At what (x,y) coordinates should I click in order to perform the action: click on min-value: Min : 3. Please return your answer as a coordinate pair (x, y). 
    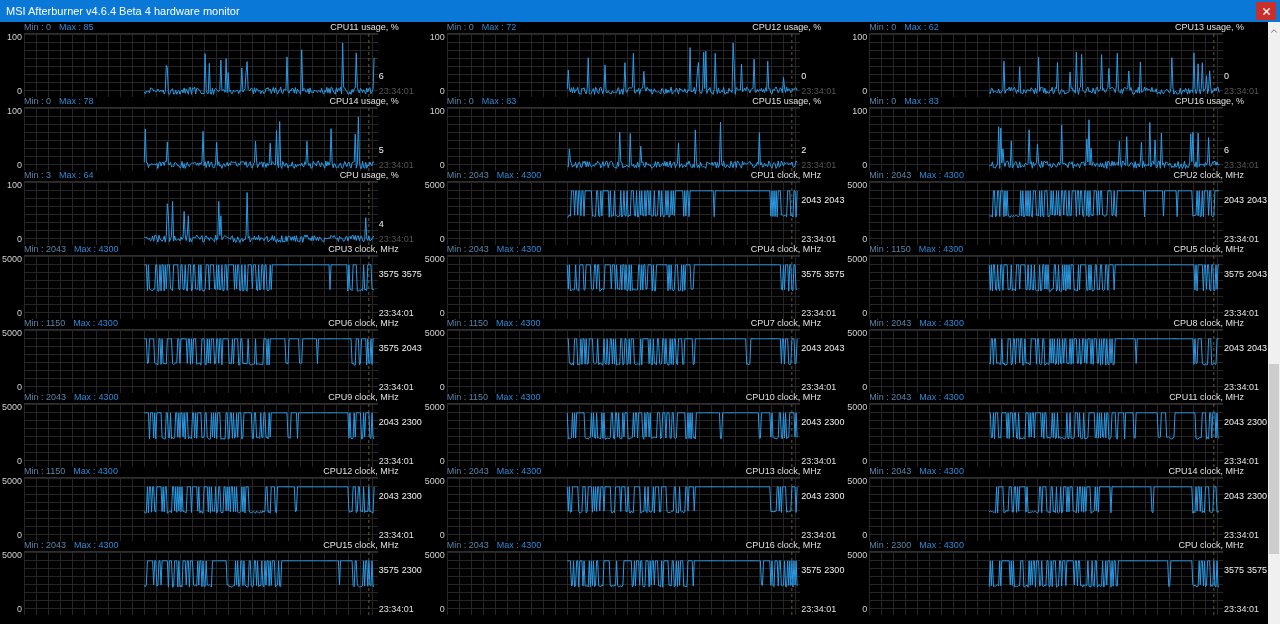
    Looking at the image, I should click on (37, 175).